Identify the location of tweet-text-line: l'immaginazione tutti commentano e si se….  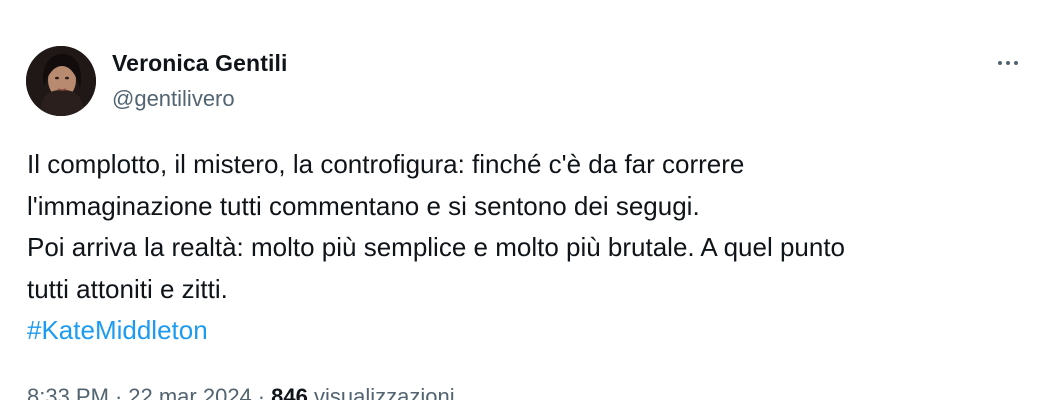
(363, 205).